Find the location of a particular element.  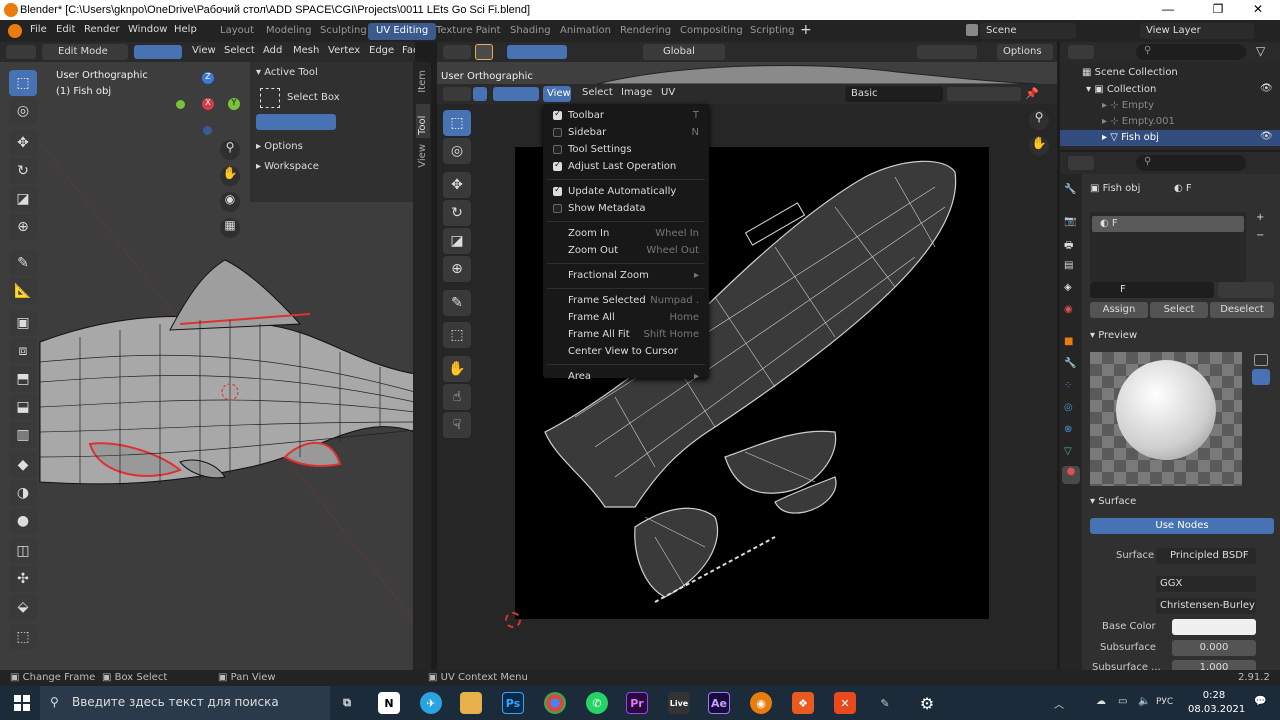

blender-taskbar-icon: ◉ is located at coordinates (761, 703).